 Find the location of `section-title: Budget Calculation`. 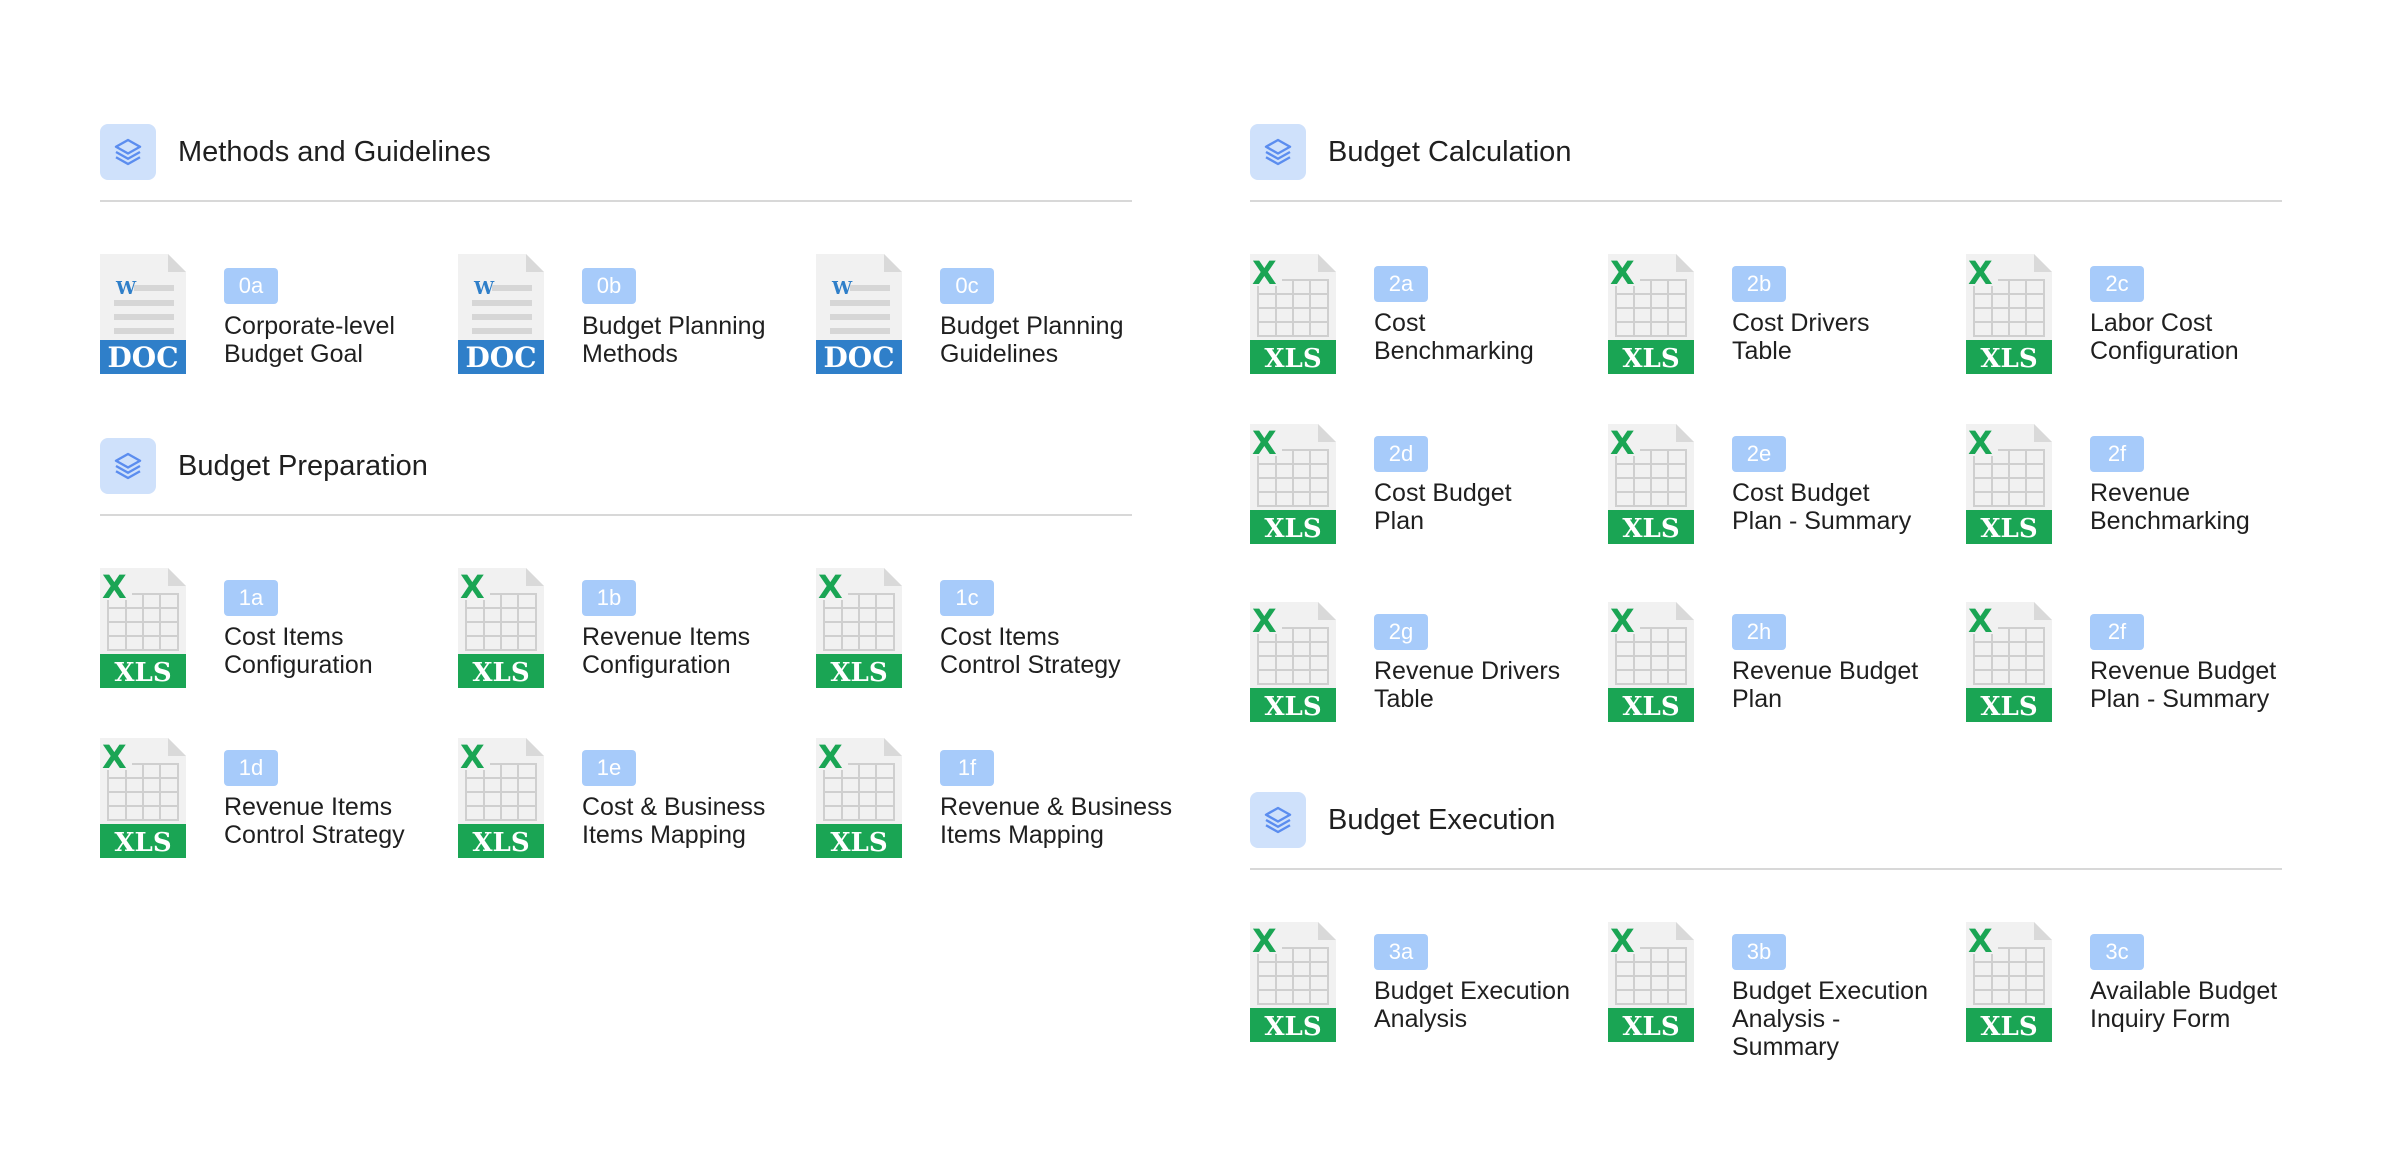

section-title: Budget Calculation is located at coordinates (1450, 151).